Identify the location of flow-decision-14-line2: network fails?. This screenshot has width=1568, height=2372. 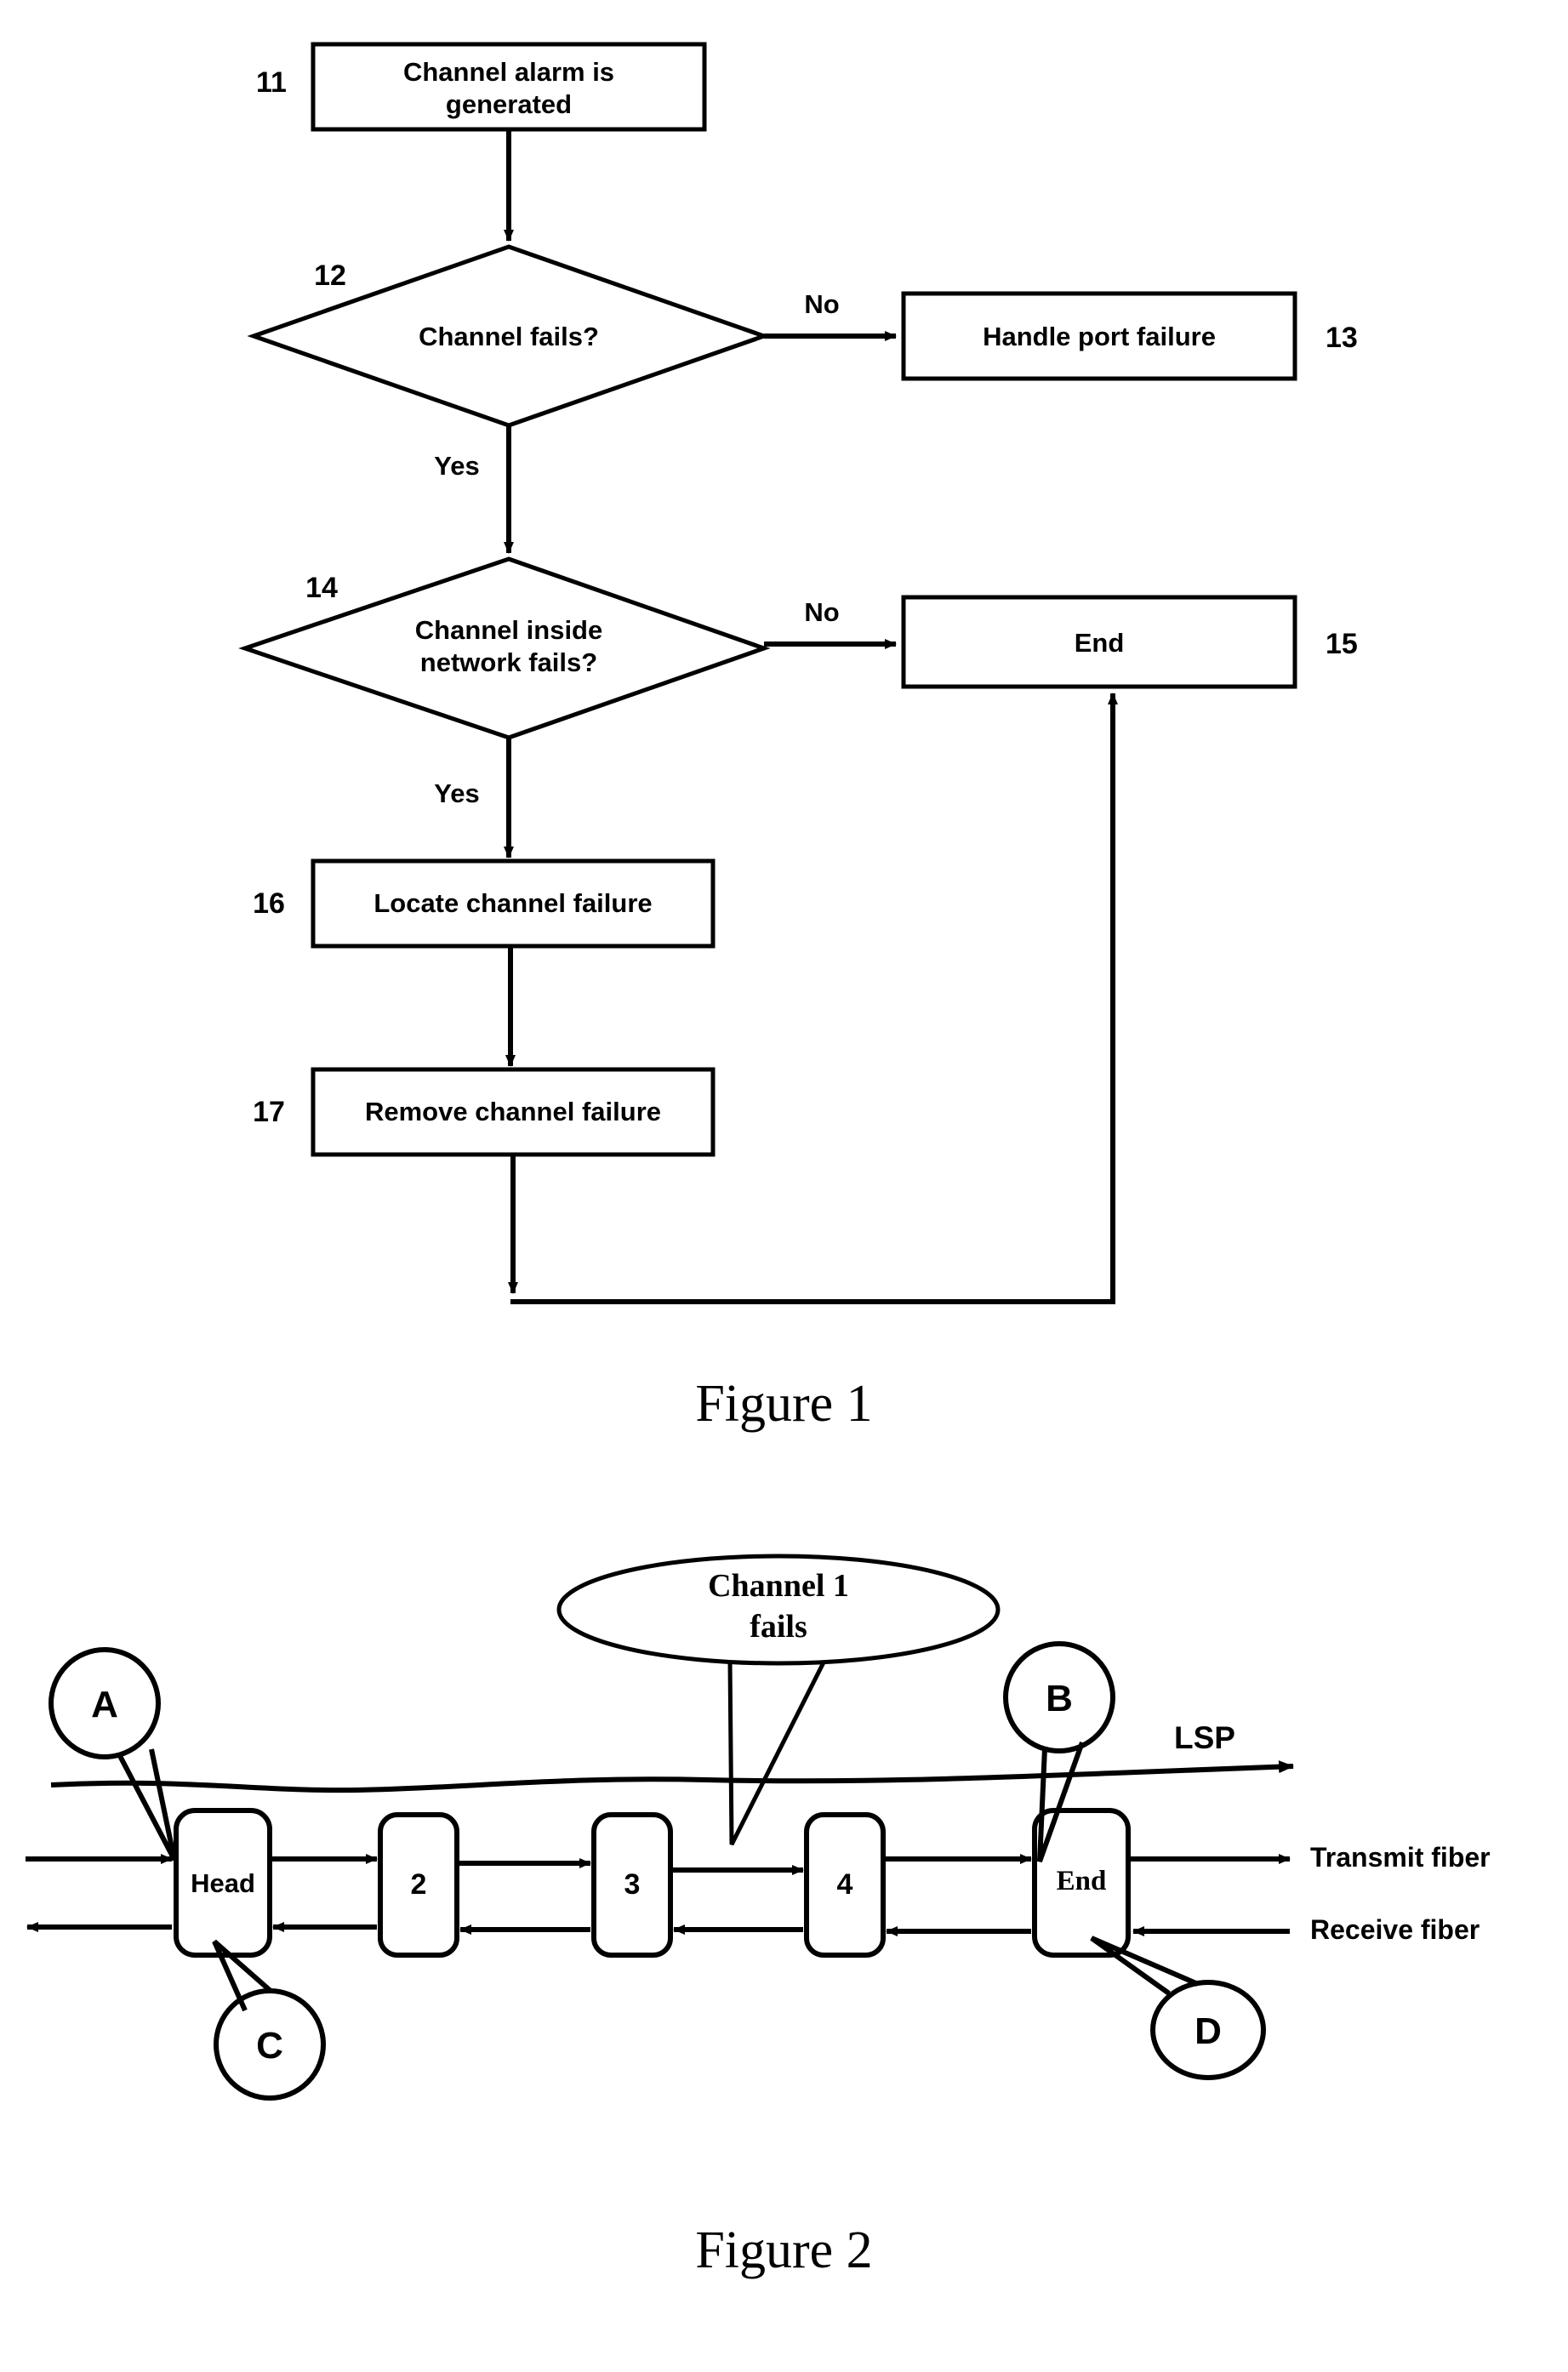
(508, 662).